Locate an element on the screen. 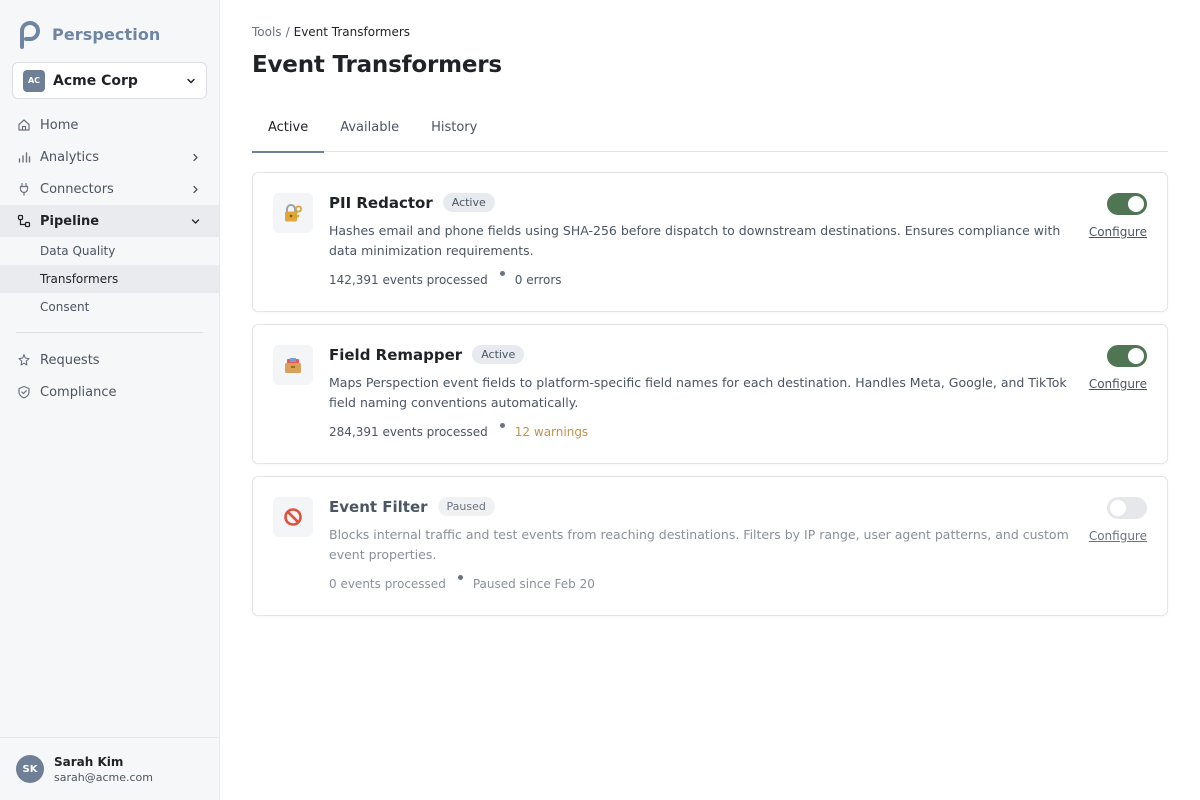 The height and width of the screenshot is (800, 1200). user-name: Sarah Kim is located at coordinates (89, 761).